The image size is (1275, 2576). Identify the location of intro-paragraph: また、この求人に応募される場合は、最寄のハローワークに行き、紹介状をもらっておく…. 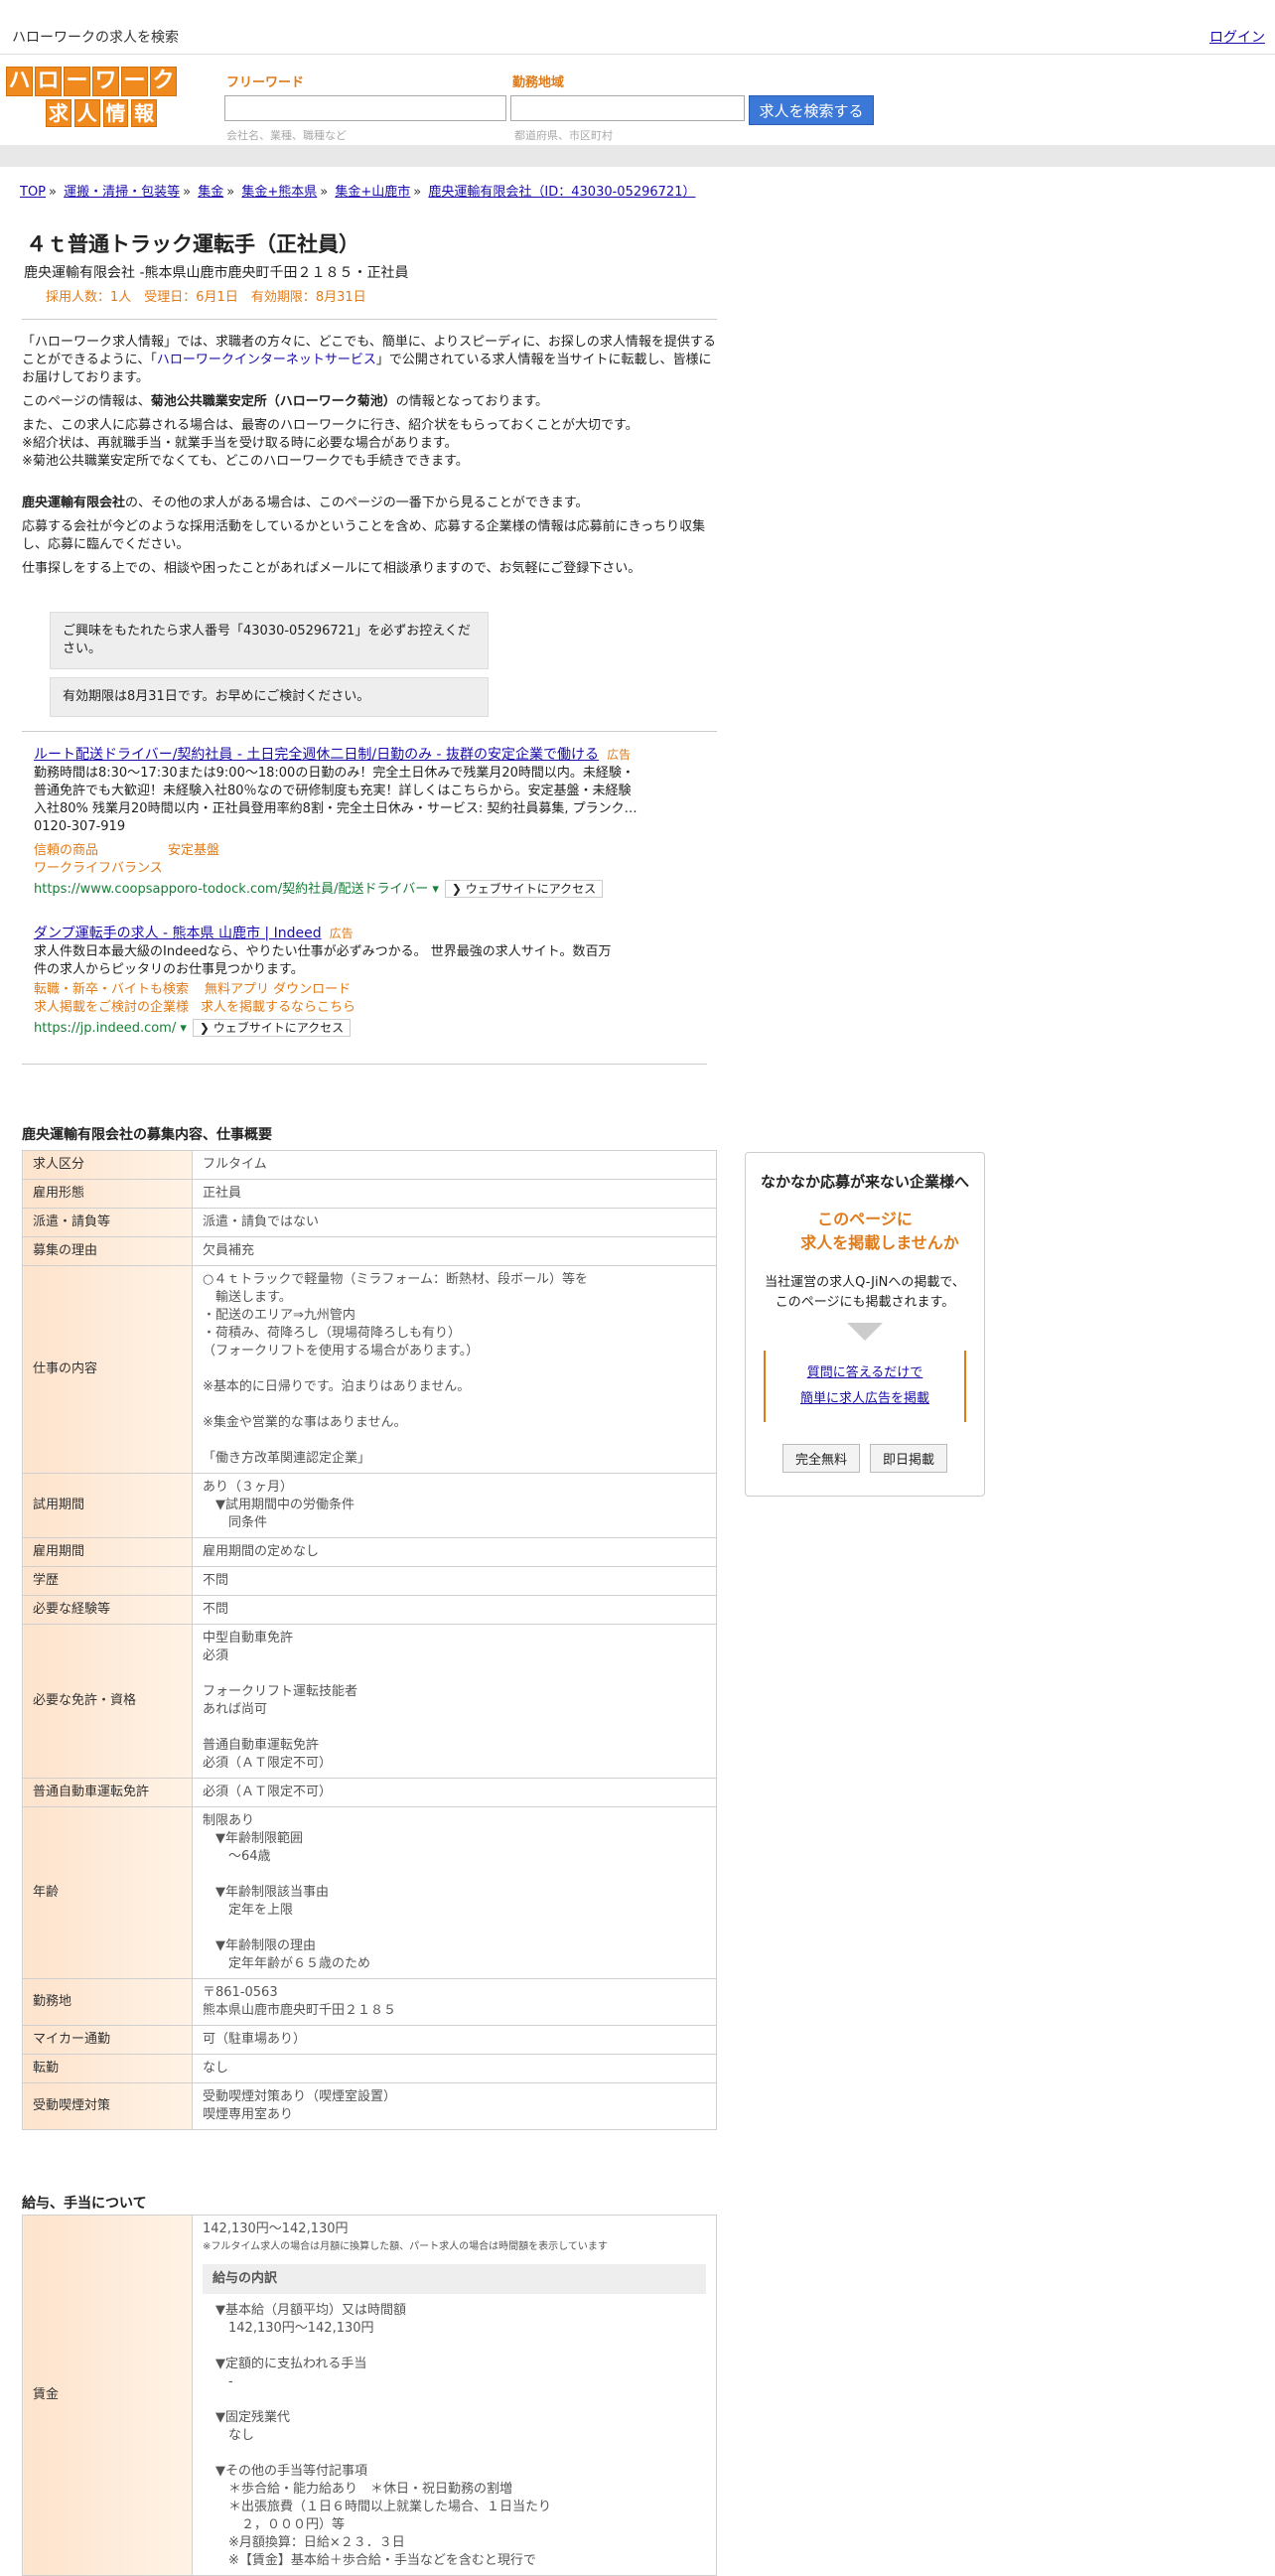
(330, 444).